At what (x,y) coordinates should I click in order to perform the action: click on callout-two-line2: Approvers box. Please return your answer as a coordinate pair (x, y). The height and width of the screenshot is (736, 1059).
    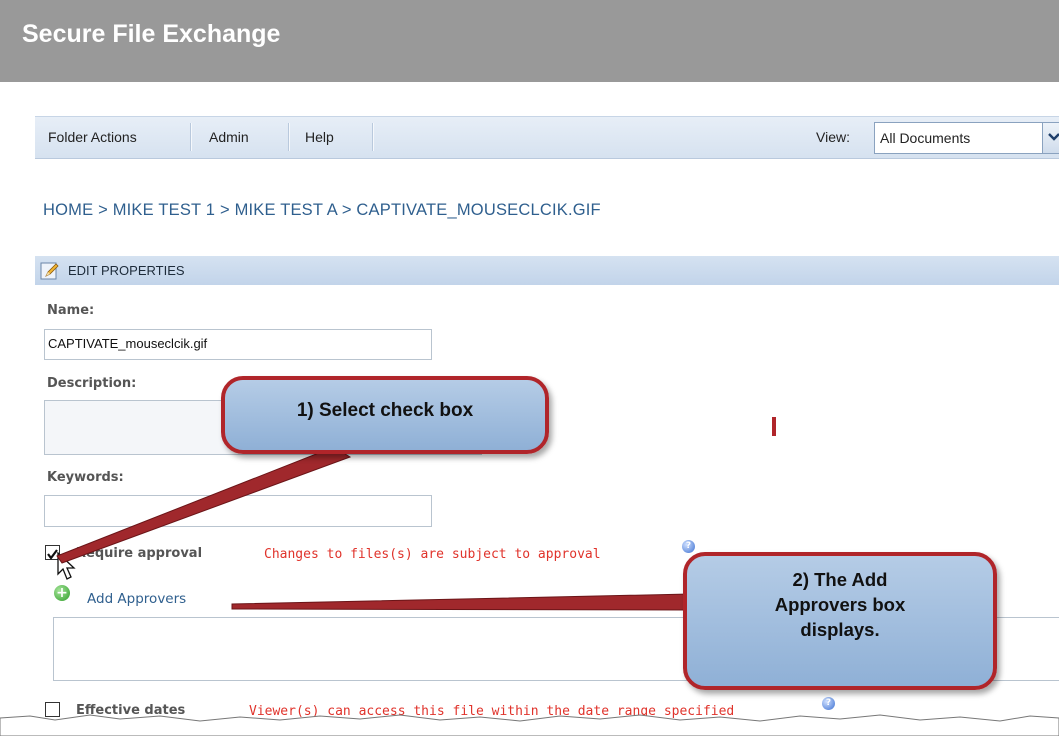
    Looking at the image, I should click on (840, 604).